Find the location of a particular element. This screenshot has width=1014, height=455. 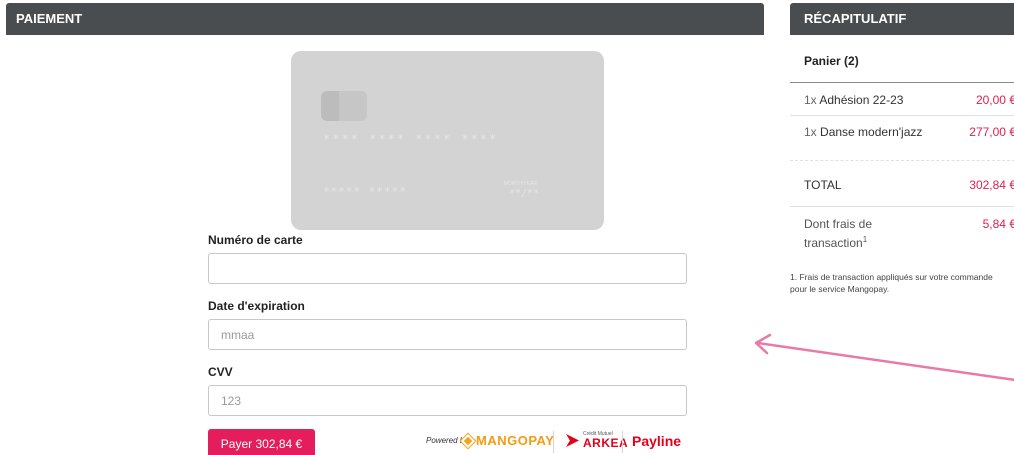

cart-item-name: Danse modern'jazz is located at coordinates (871, 132).